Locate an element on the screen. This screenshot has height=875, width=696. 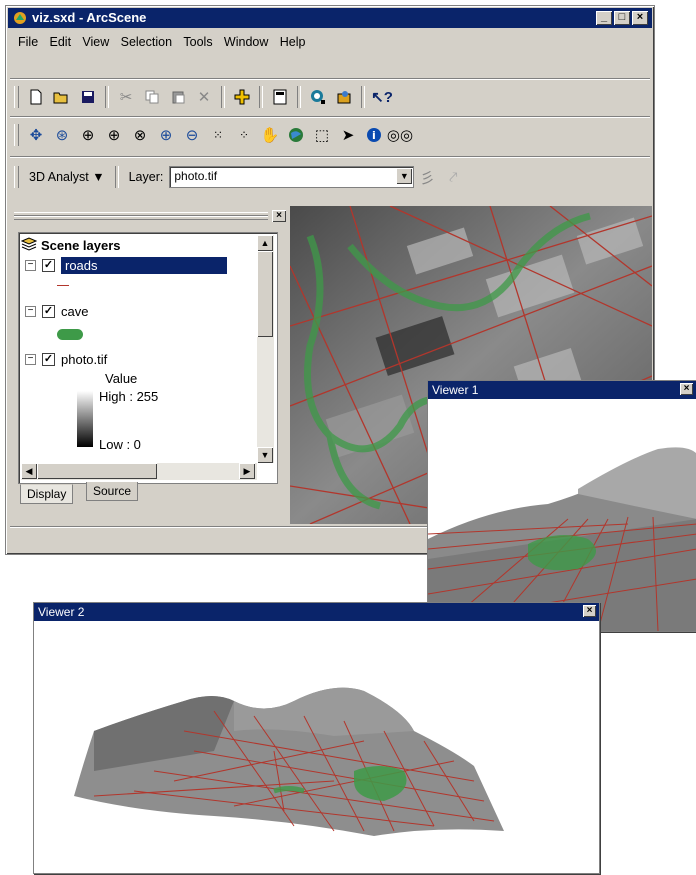
menu-edit: Edit is located at coordinates (61, 42).